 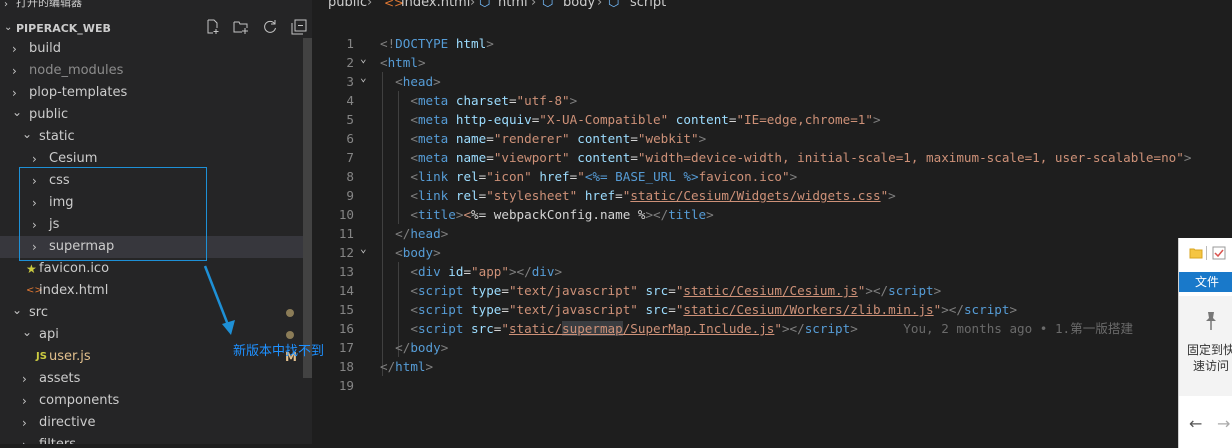 What do you see at coordinates (657, 309) in the screenshot?
I see `code-token: src` at bounding box center [657, 309].